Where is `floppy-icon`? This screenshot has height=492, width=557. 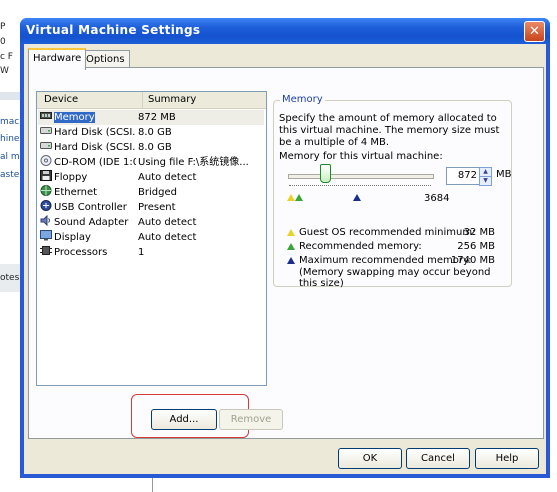
floppy-icon is located at coordinates (46, 175).